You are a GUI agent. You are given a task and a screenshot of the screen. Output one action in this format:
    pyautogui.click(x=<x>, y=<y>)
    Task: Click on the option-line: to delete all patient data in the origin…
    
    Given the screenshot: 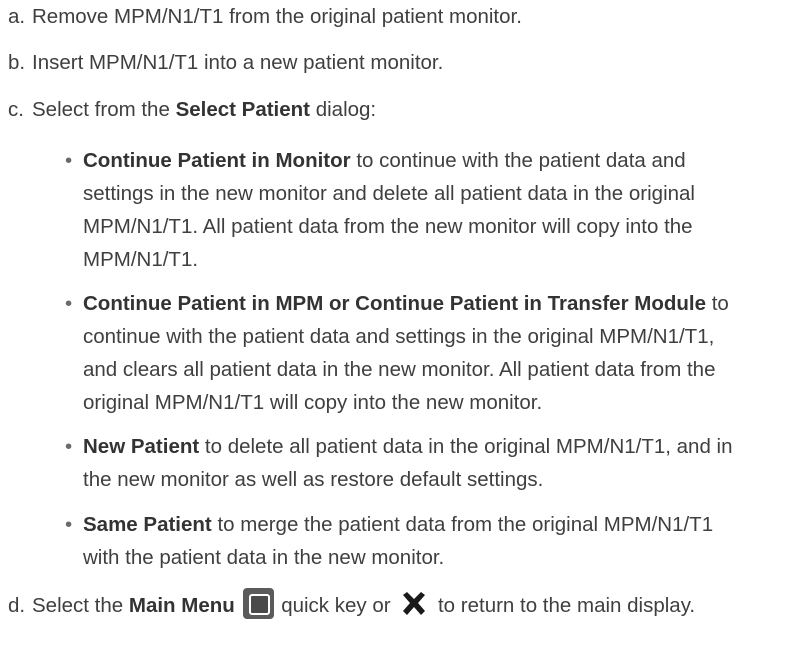 What is the action you would take?
    pyautogui.click(x=466, y=446)
    